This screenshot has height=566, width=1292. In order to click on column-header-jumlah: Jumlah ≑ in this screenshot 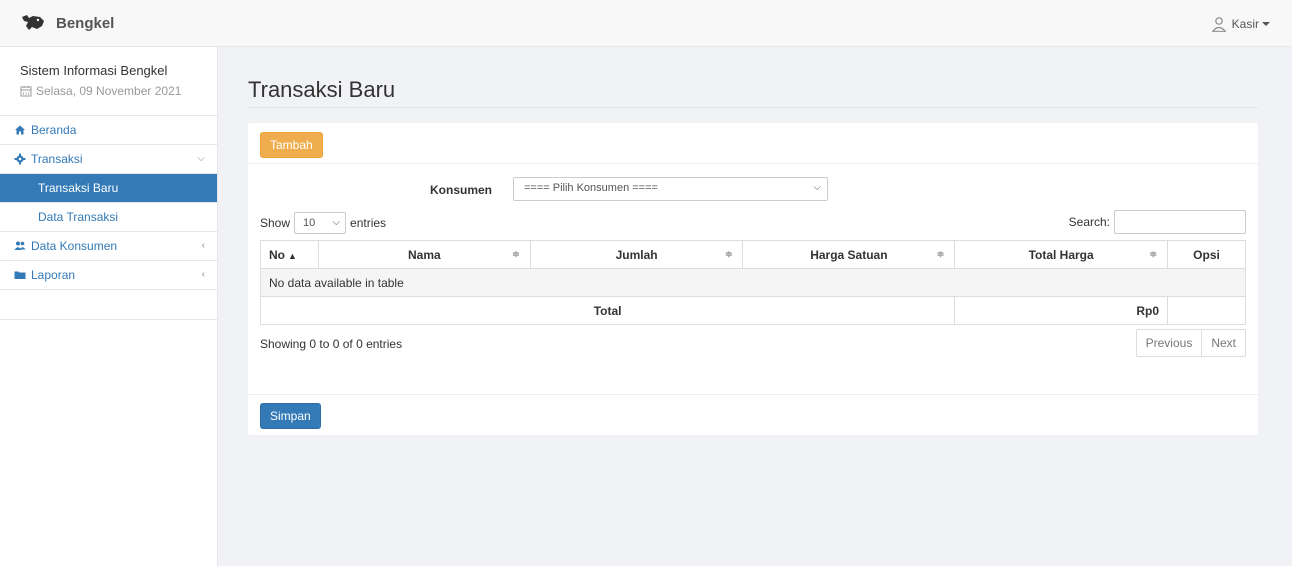, I will do `click(636, 254)`.